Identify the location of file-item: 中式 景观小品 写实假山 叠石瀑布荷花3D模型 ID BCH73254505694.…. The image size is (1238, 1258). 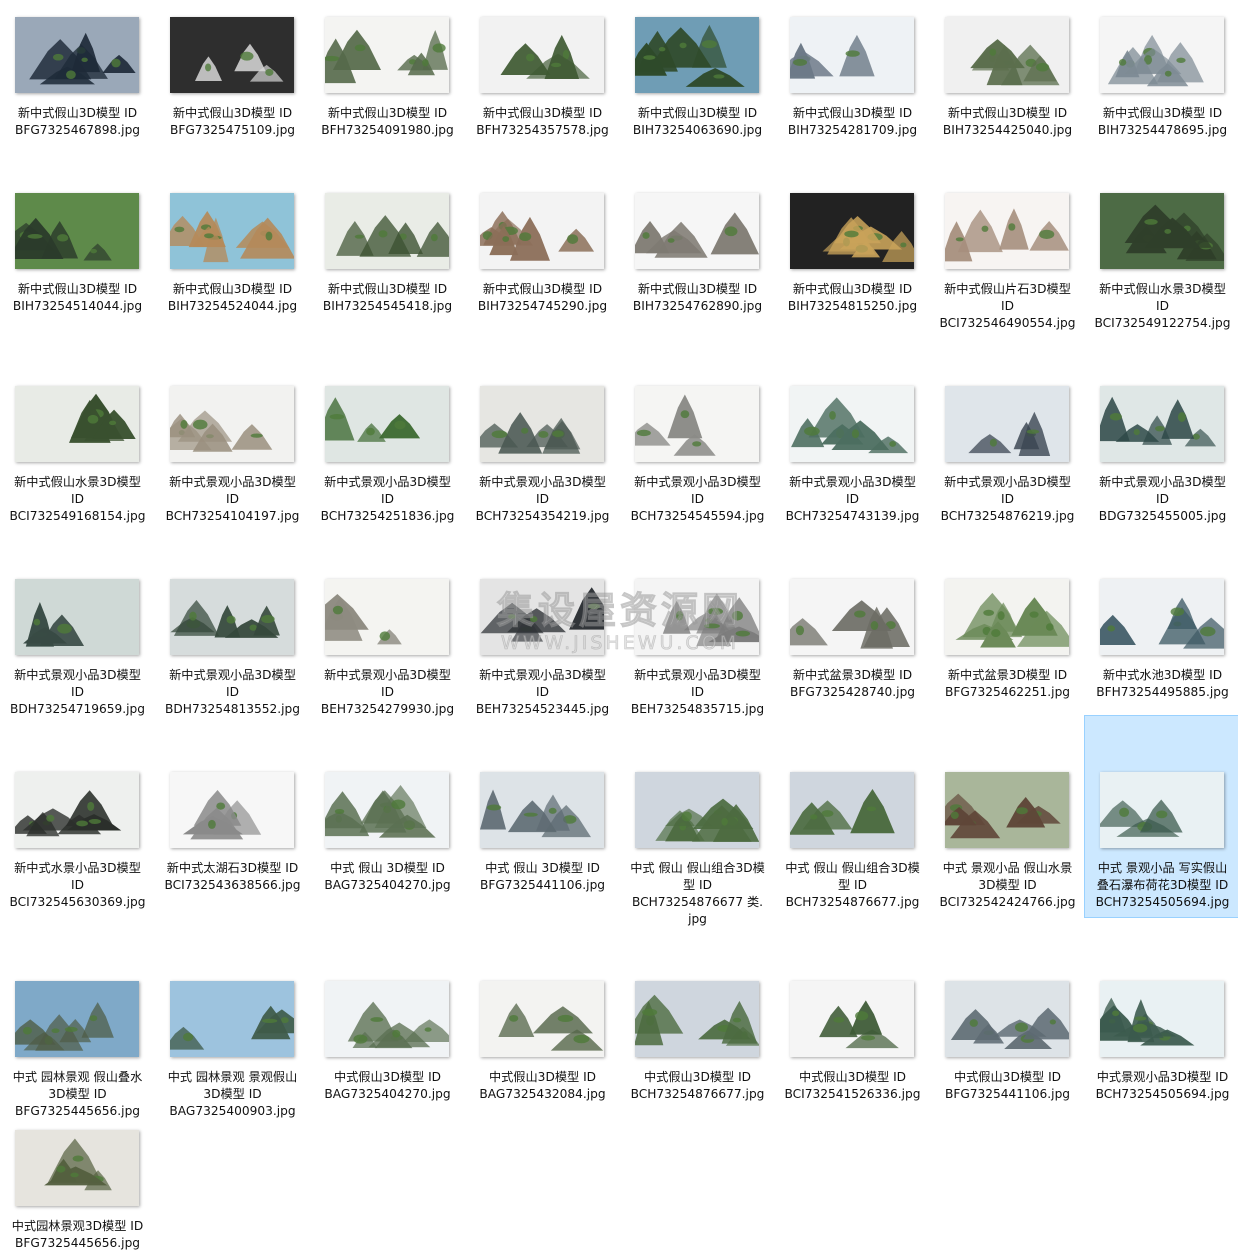
(1161, 816).